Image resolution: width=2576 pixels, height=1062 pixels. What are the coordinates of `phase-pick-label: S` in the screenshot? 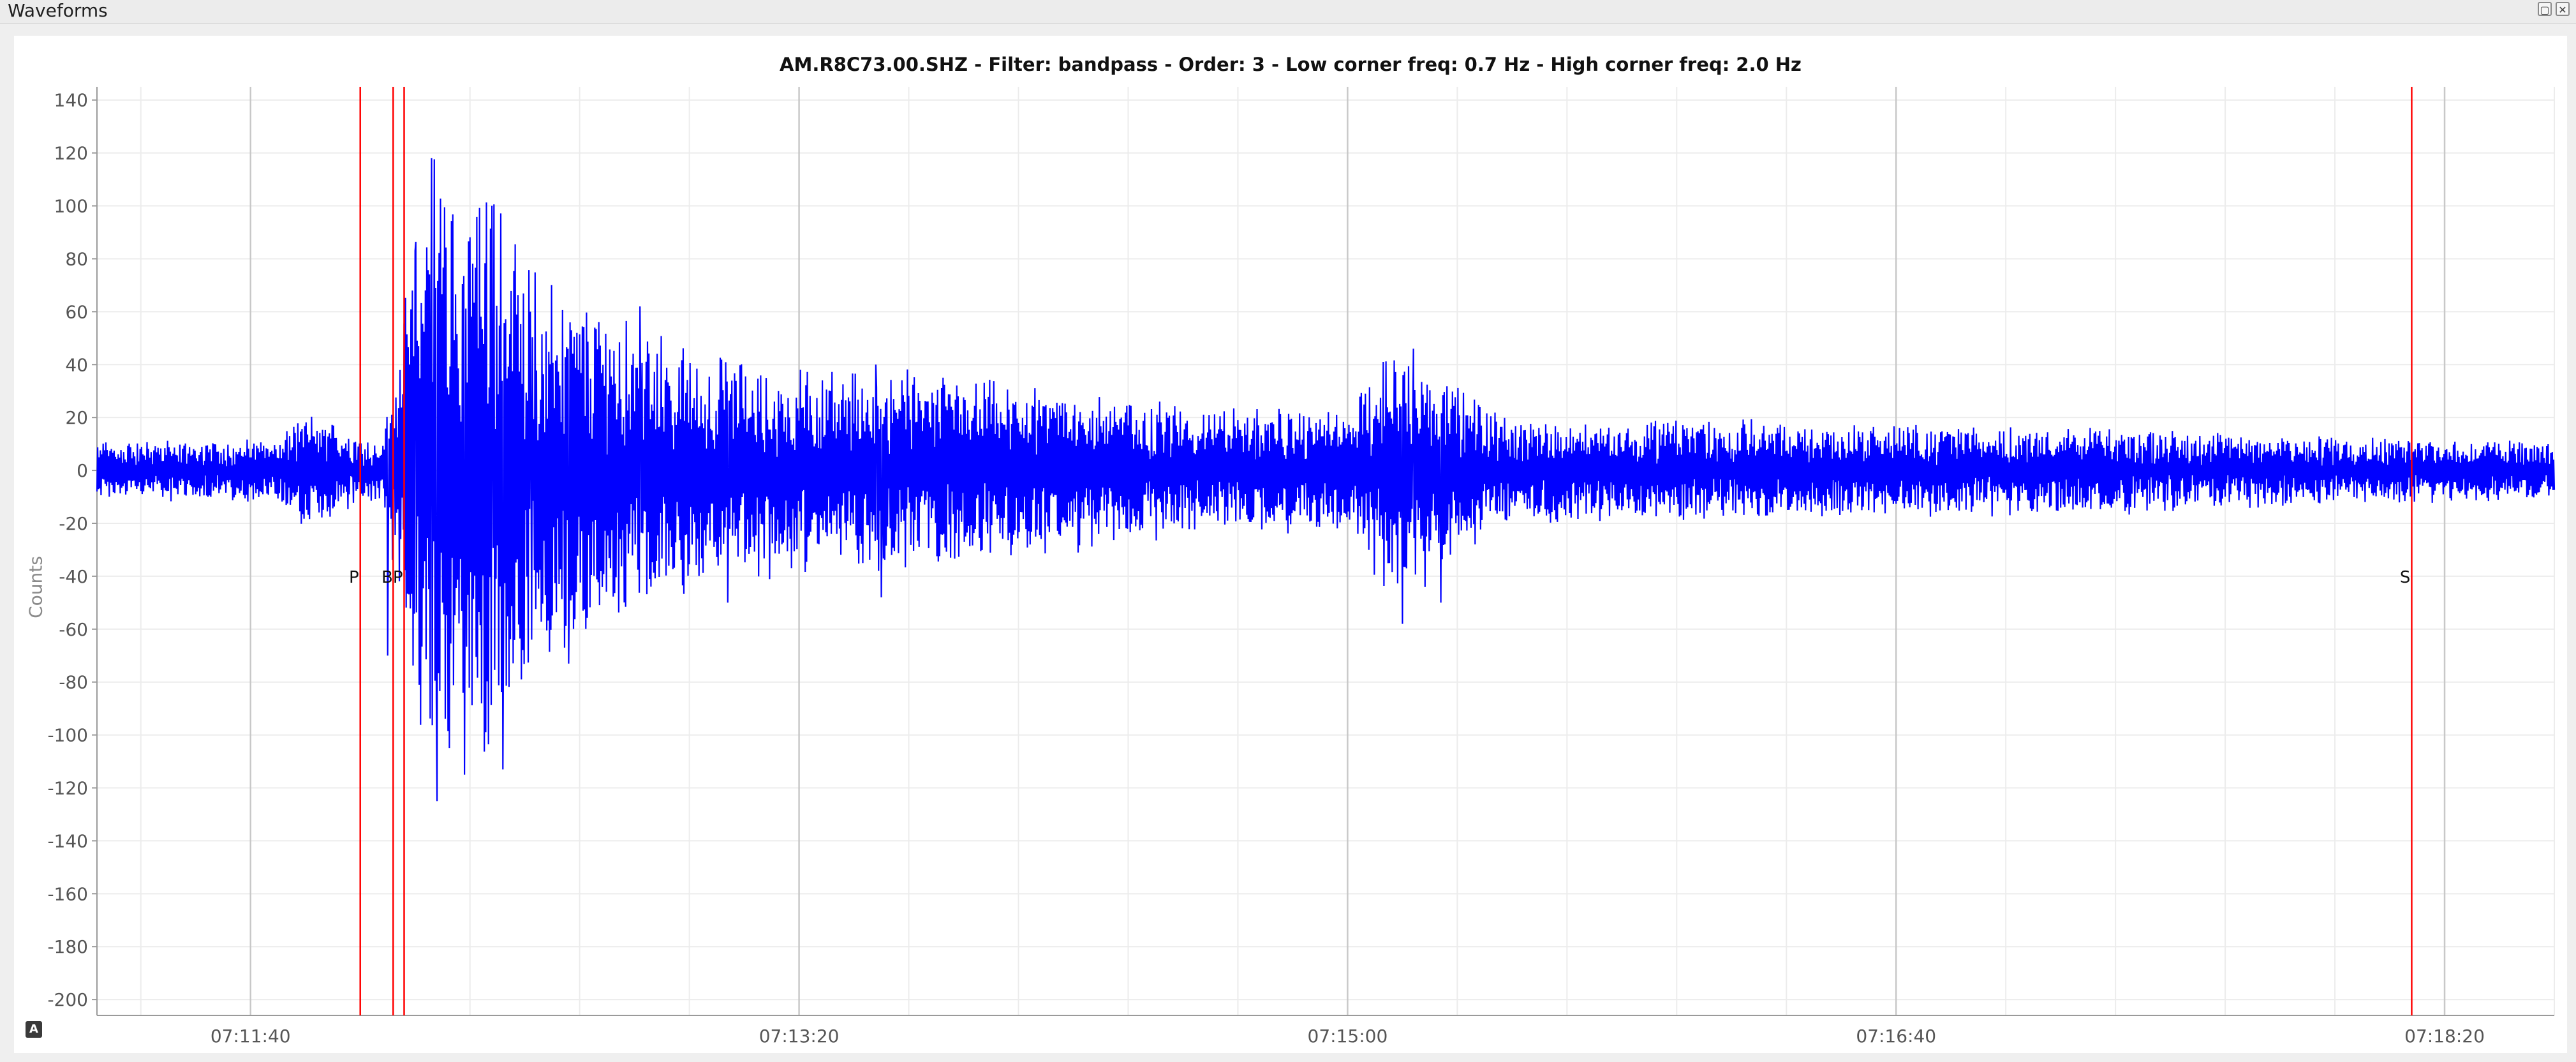 It's located at (2405, 577).